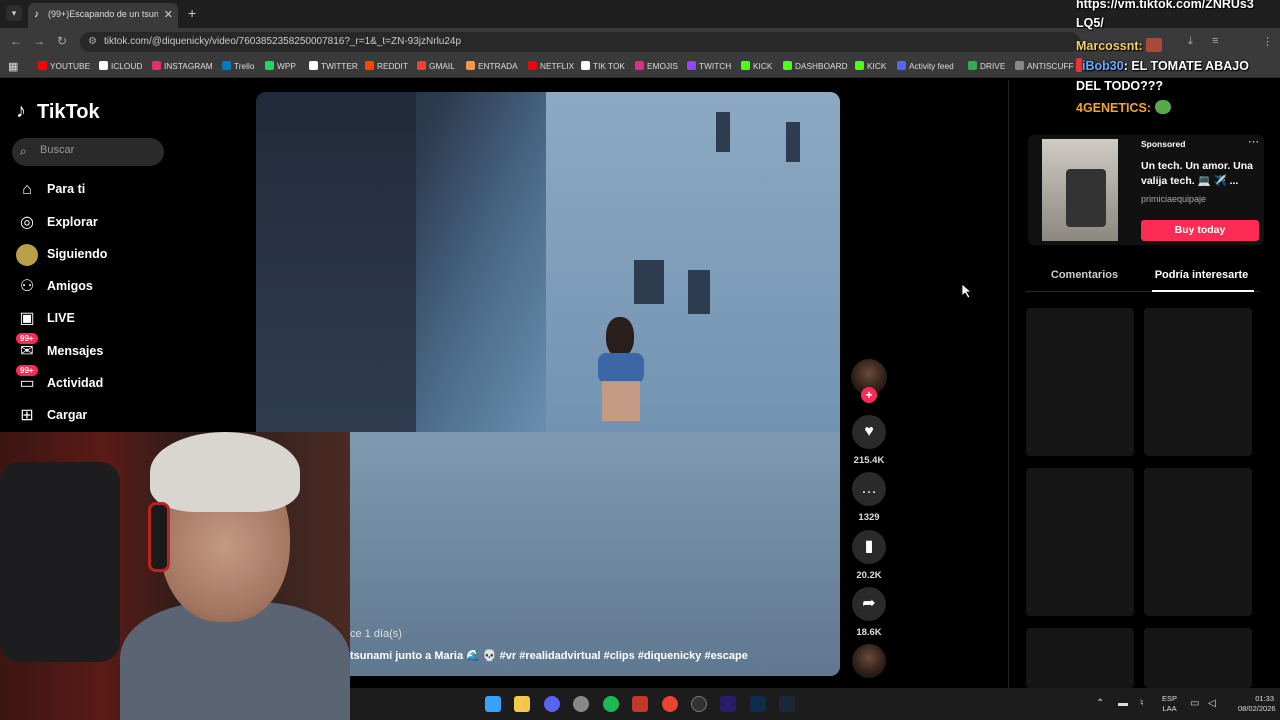 The height and width of the screenshot is (720, 1280). I want to click on bookmark: REDDIT, so click(386, 66).